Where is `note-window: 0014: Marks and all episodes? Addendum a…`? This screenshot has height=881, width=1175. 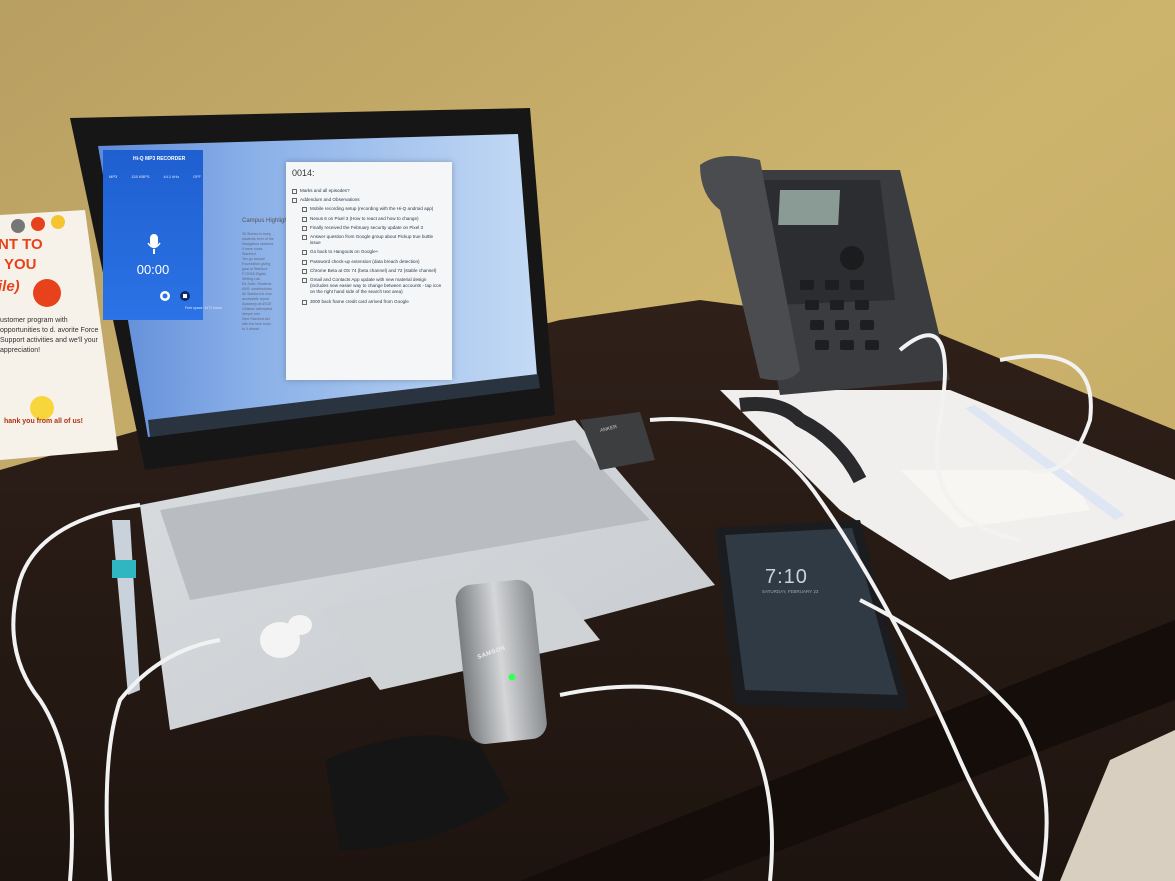 note-window: 0014: Marks and all episodes? Addendum a… is located at coordinates (369, 271).